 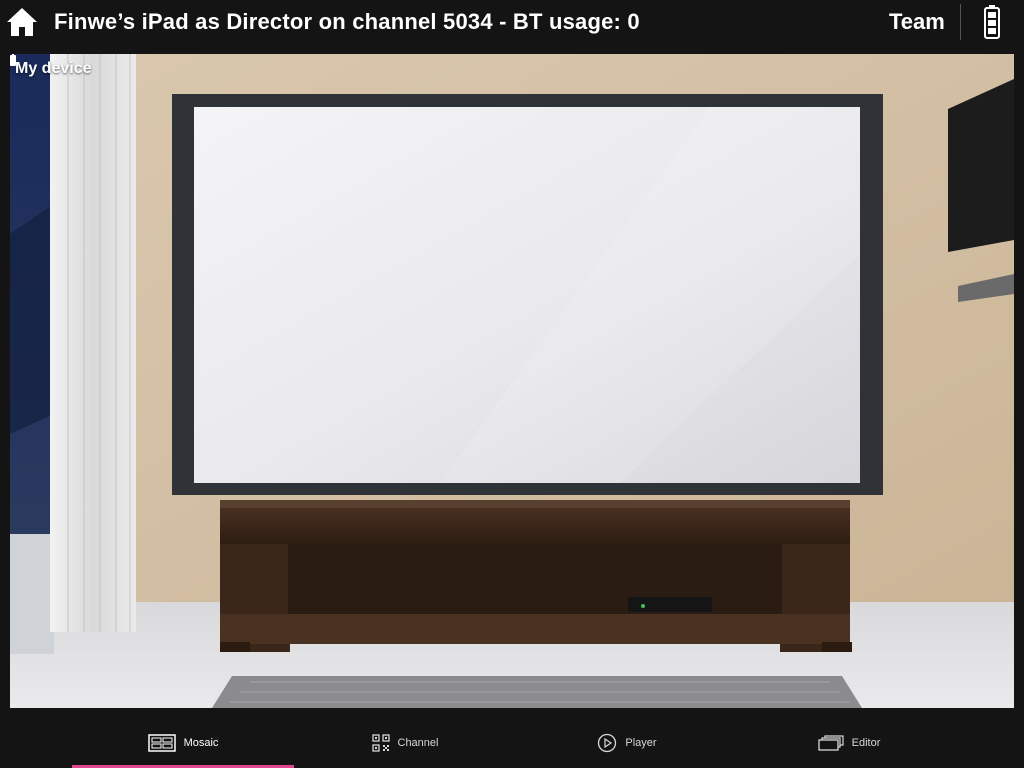 I want to click on home-button, so click(x=22, y=22).